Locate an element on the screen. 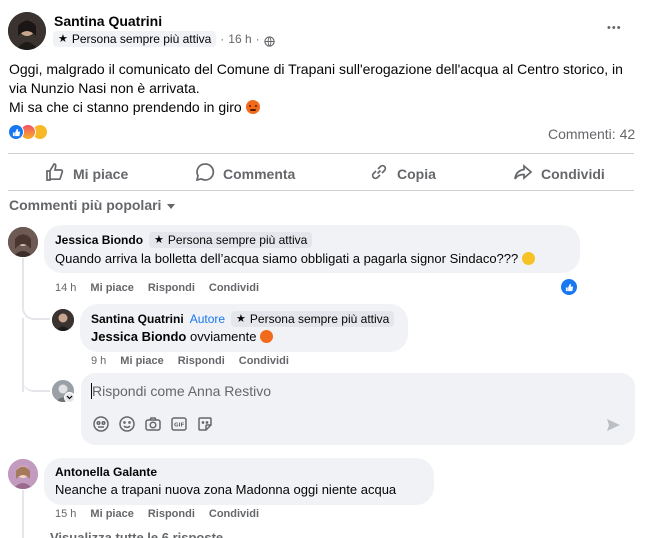  post-author-avatar is located at coordinates (27, 31).